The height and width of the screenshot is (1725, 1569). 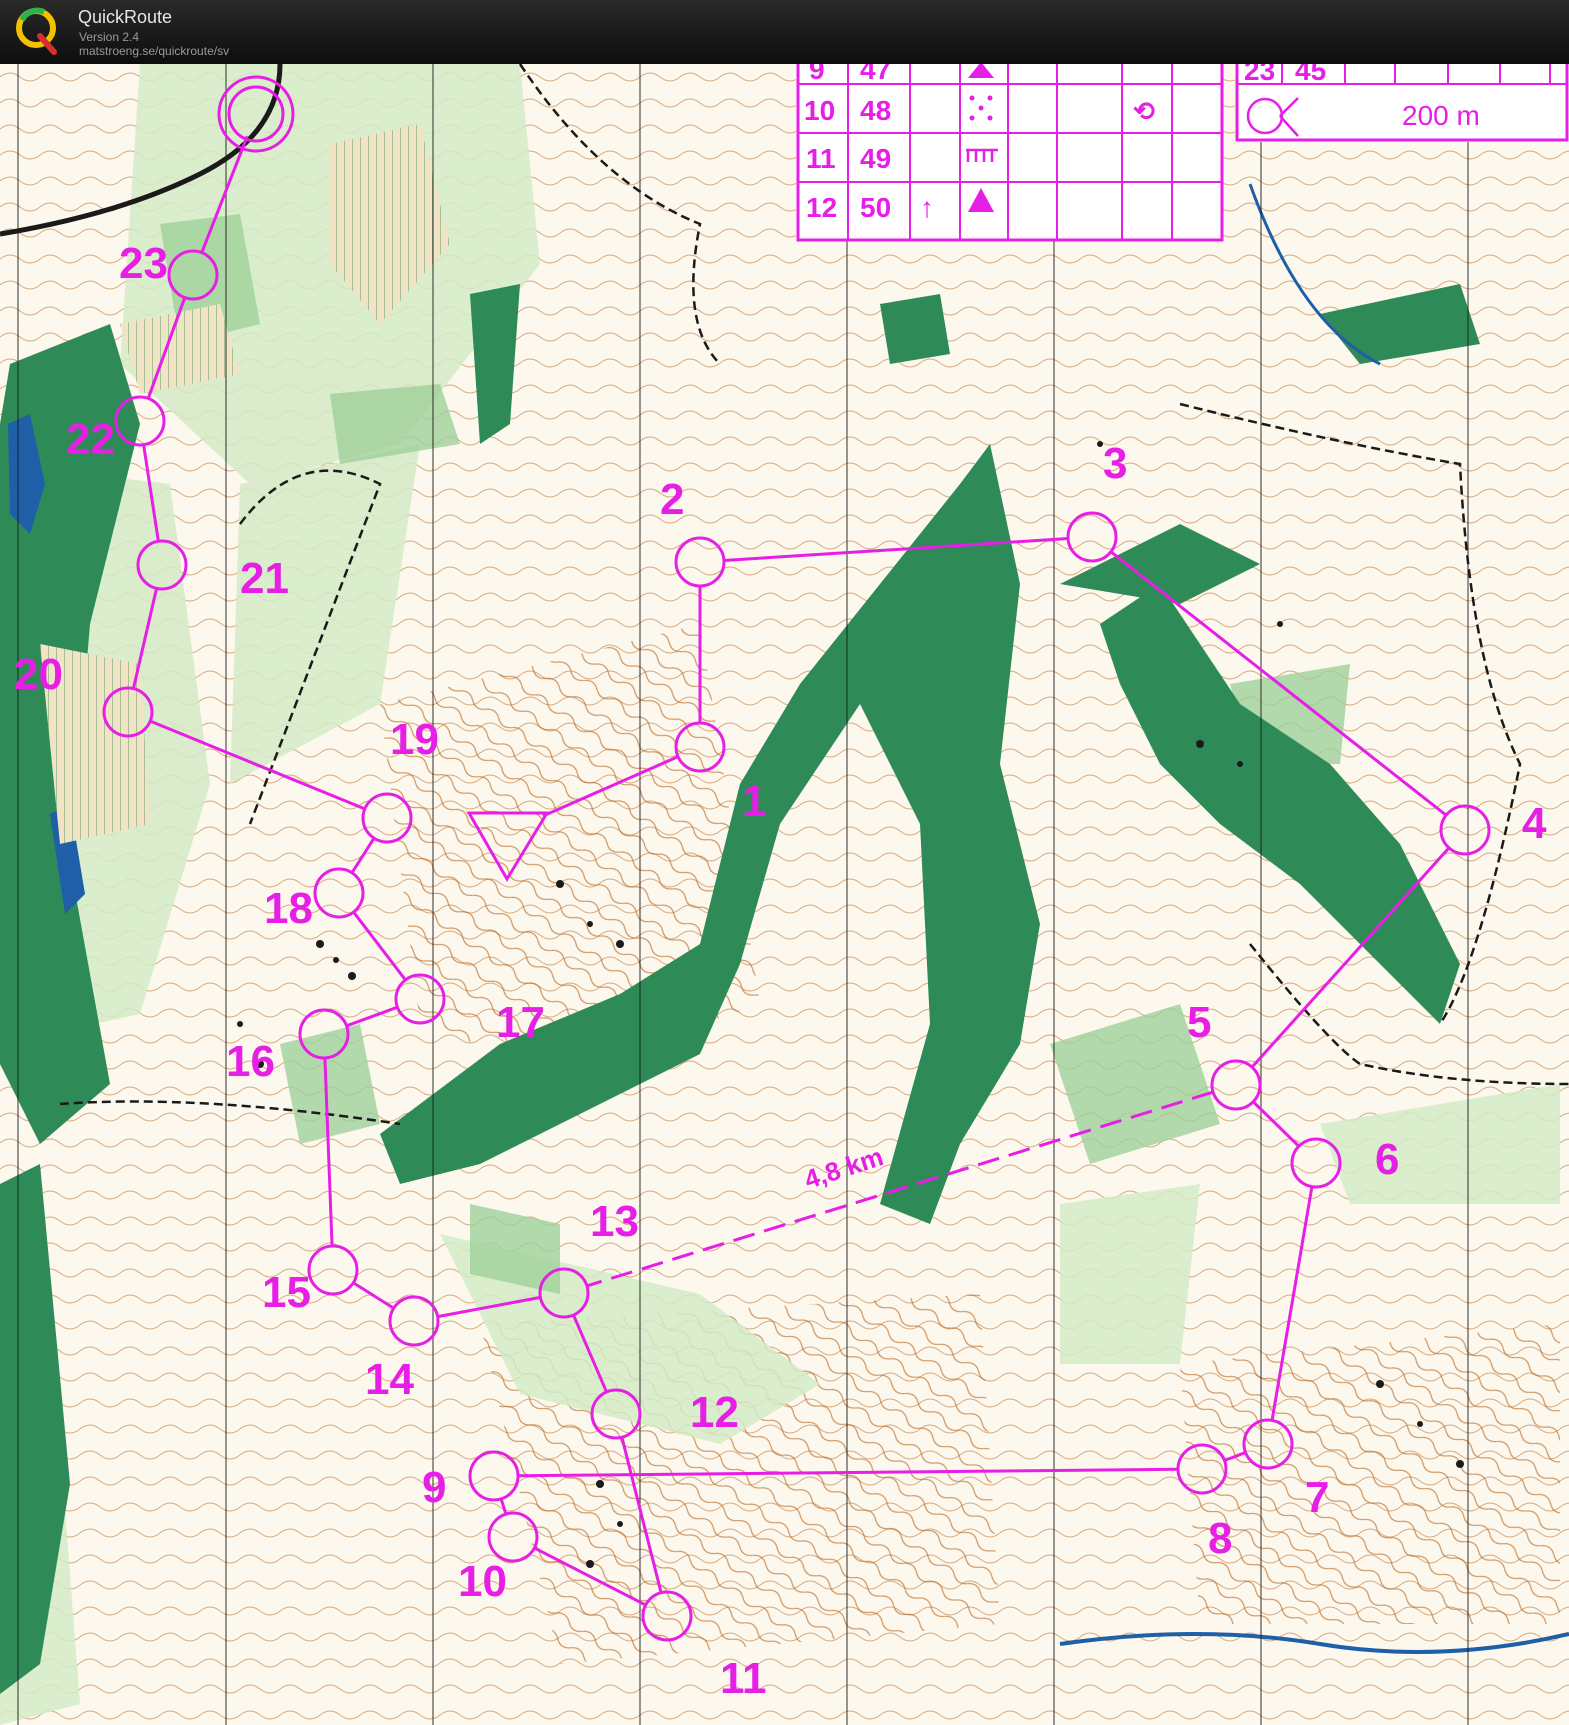 I want to click on app-url: matstroeng.se/quickroute/sv, so click(x=154, y=51).